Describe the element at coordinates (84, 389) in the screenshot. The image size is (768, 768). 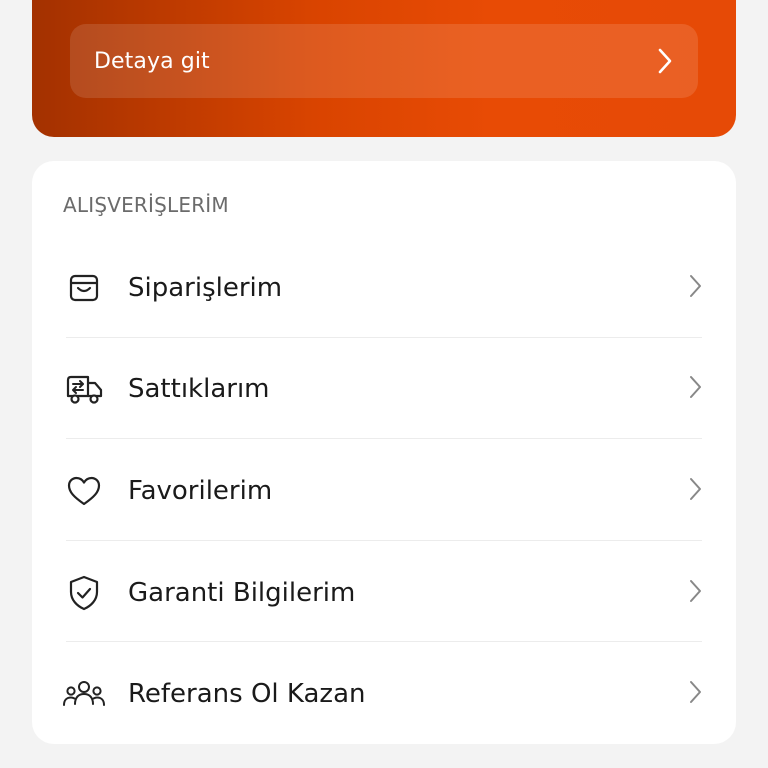
I see `exchange-truck-icon` at that location.